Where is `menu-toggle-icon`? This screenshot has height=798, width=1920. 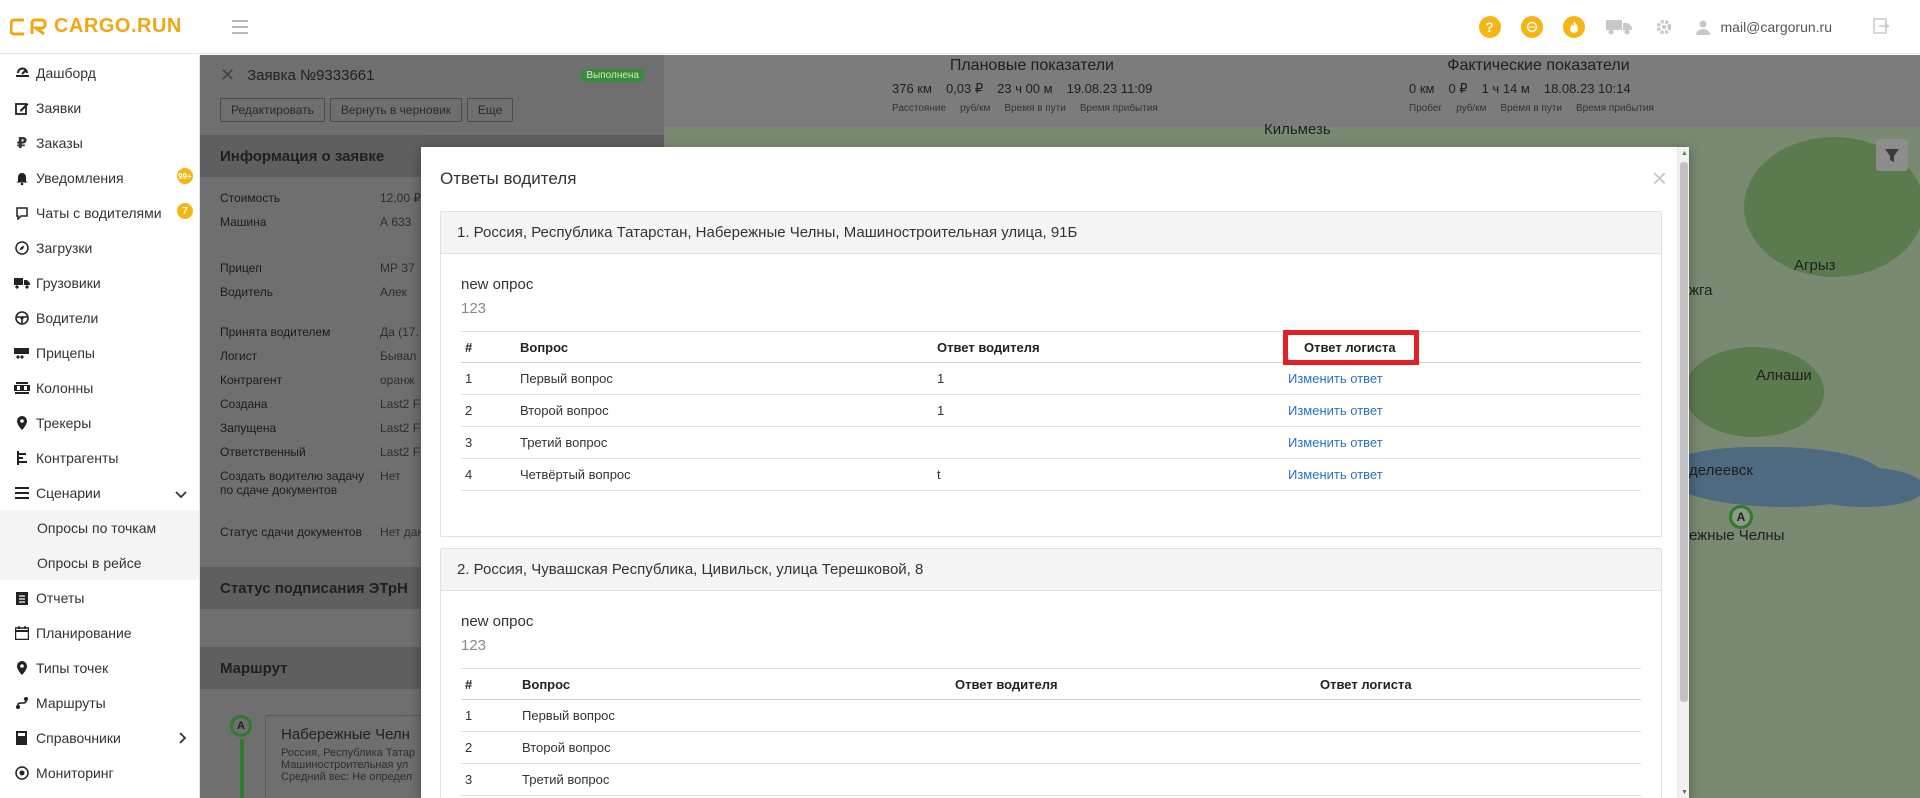 menu-toggle-icon is located at coordinates (240, 26).